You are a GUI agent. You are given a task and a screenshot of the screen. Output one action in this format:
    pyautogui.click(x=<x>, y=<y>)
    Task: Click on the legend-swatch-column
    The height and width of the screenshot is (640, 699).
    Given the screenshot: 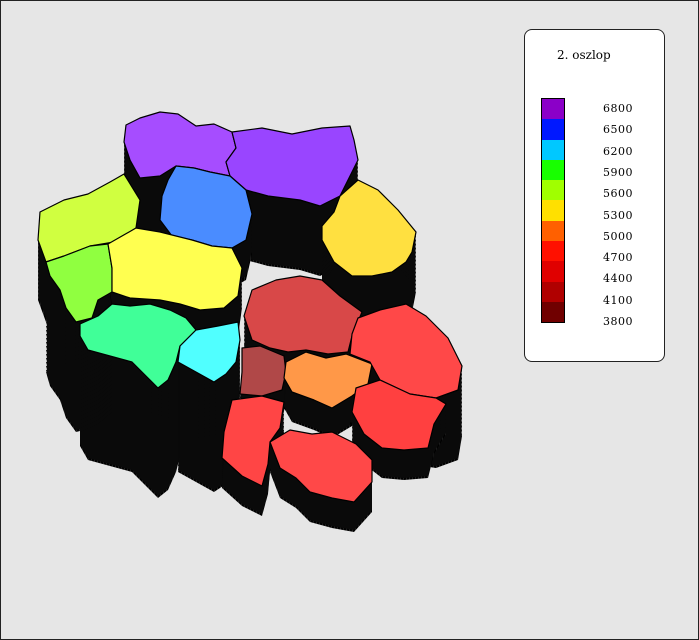 What is the action you would take?
    pyautogui.click(x=553, y=211)
    